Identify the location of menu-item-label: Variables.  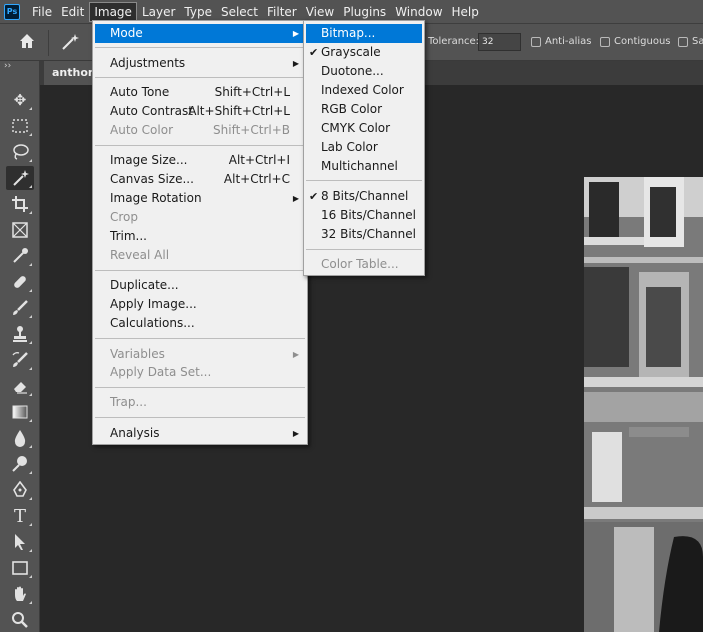
(137, 354).